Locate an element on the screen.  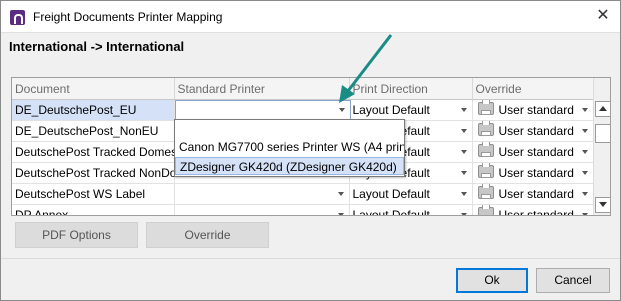
app-logo-icon is located at coordinates (17, 17).